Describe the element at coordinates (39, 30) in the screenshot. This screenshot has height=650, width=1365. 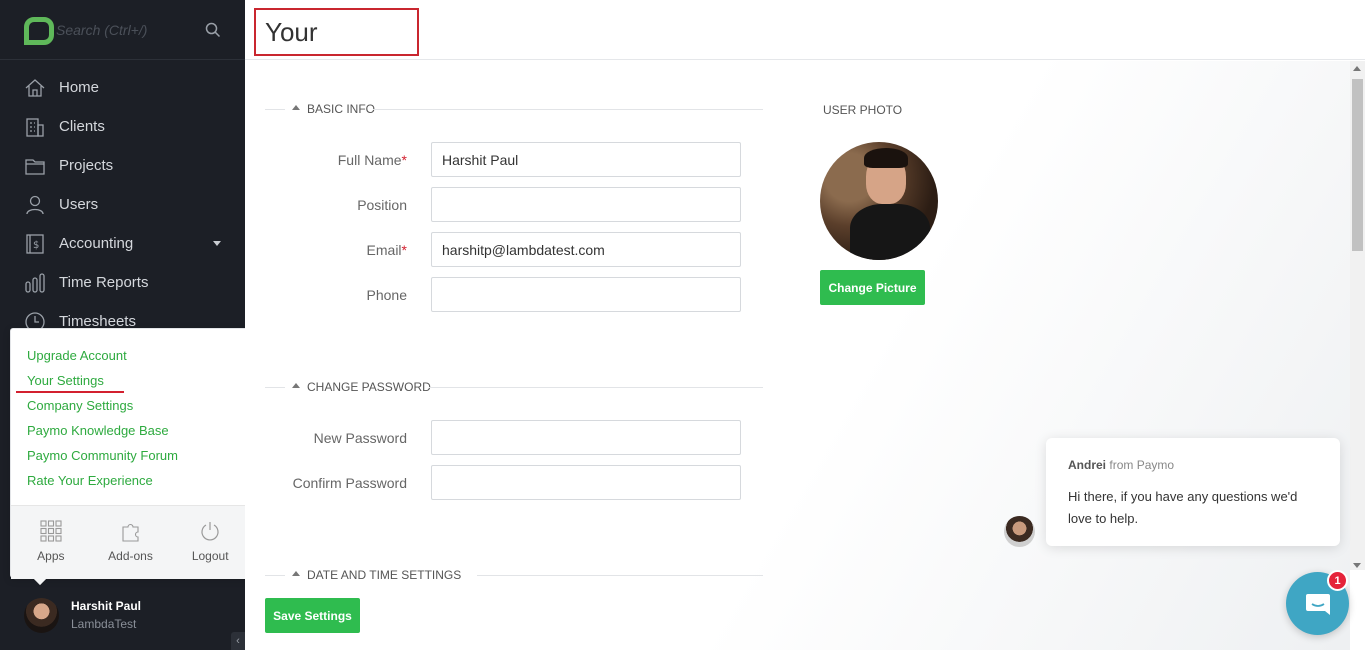
I see `paymo-logo-icon` at that location.